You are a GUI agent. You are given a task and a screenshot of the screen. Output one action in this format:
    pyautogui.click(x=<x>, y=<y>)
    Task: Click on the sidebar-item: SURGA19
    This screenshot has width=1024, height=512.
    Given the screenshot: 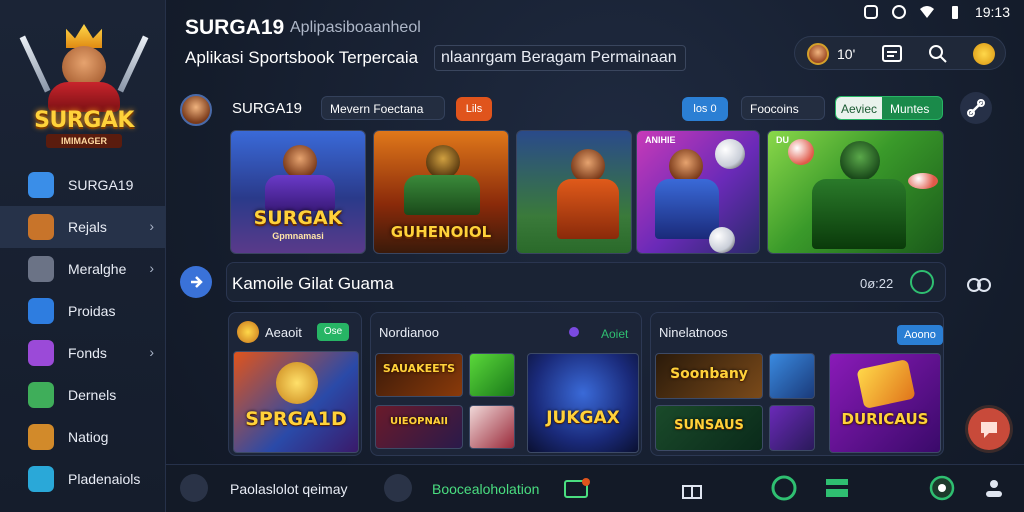 What is the action you would take?
    pyautogui.click(x=83, y=185)
    